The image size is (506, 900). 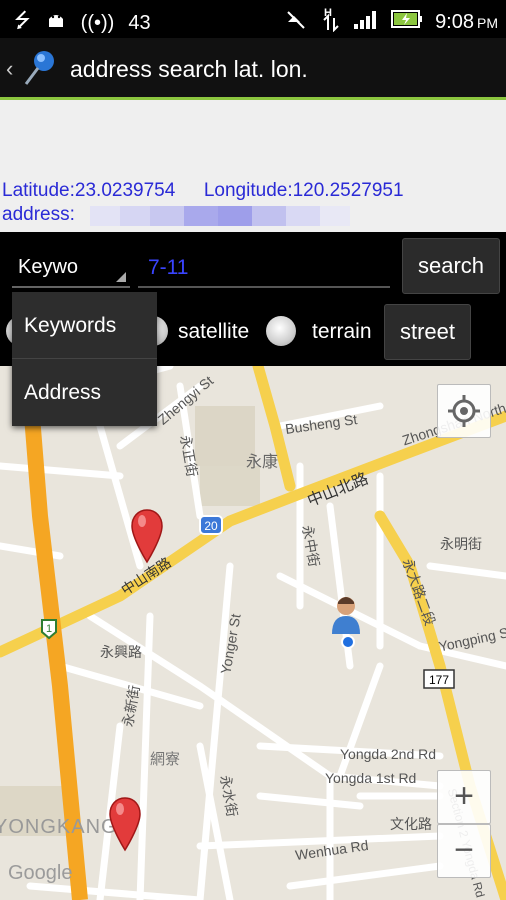 What do you see at coordinates (366, 22) in the screenshot?
I see `signal-icon` at bounding box center [366, 22].